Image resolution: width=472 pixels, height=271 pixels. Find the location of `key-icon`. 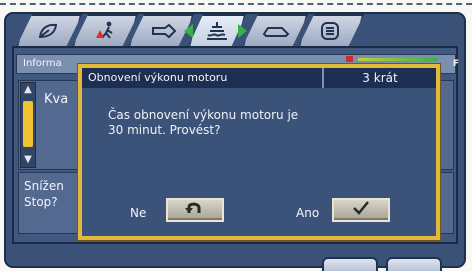

key-icon is located at coordinates (164, 31).